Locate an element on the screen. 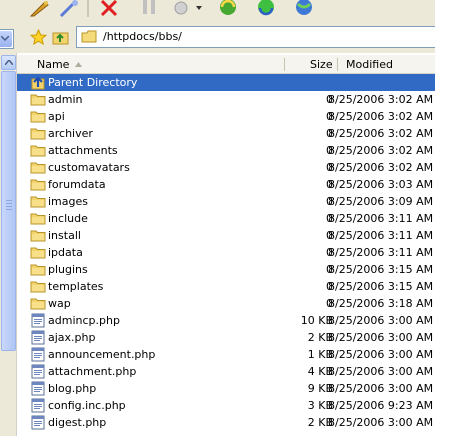  row-name: attachments is located at coordinates (83, 150).